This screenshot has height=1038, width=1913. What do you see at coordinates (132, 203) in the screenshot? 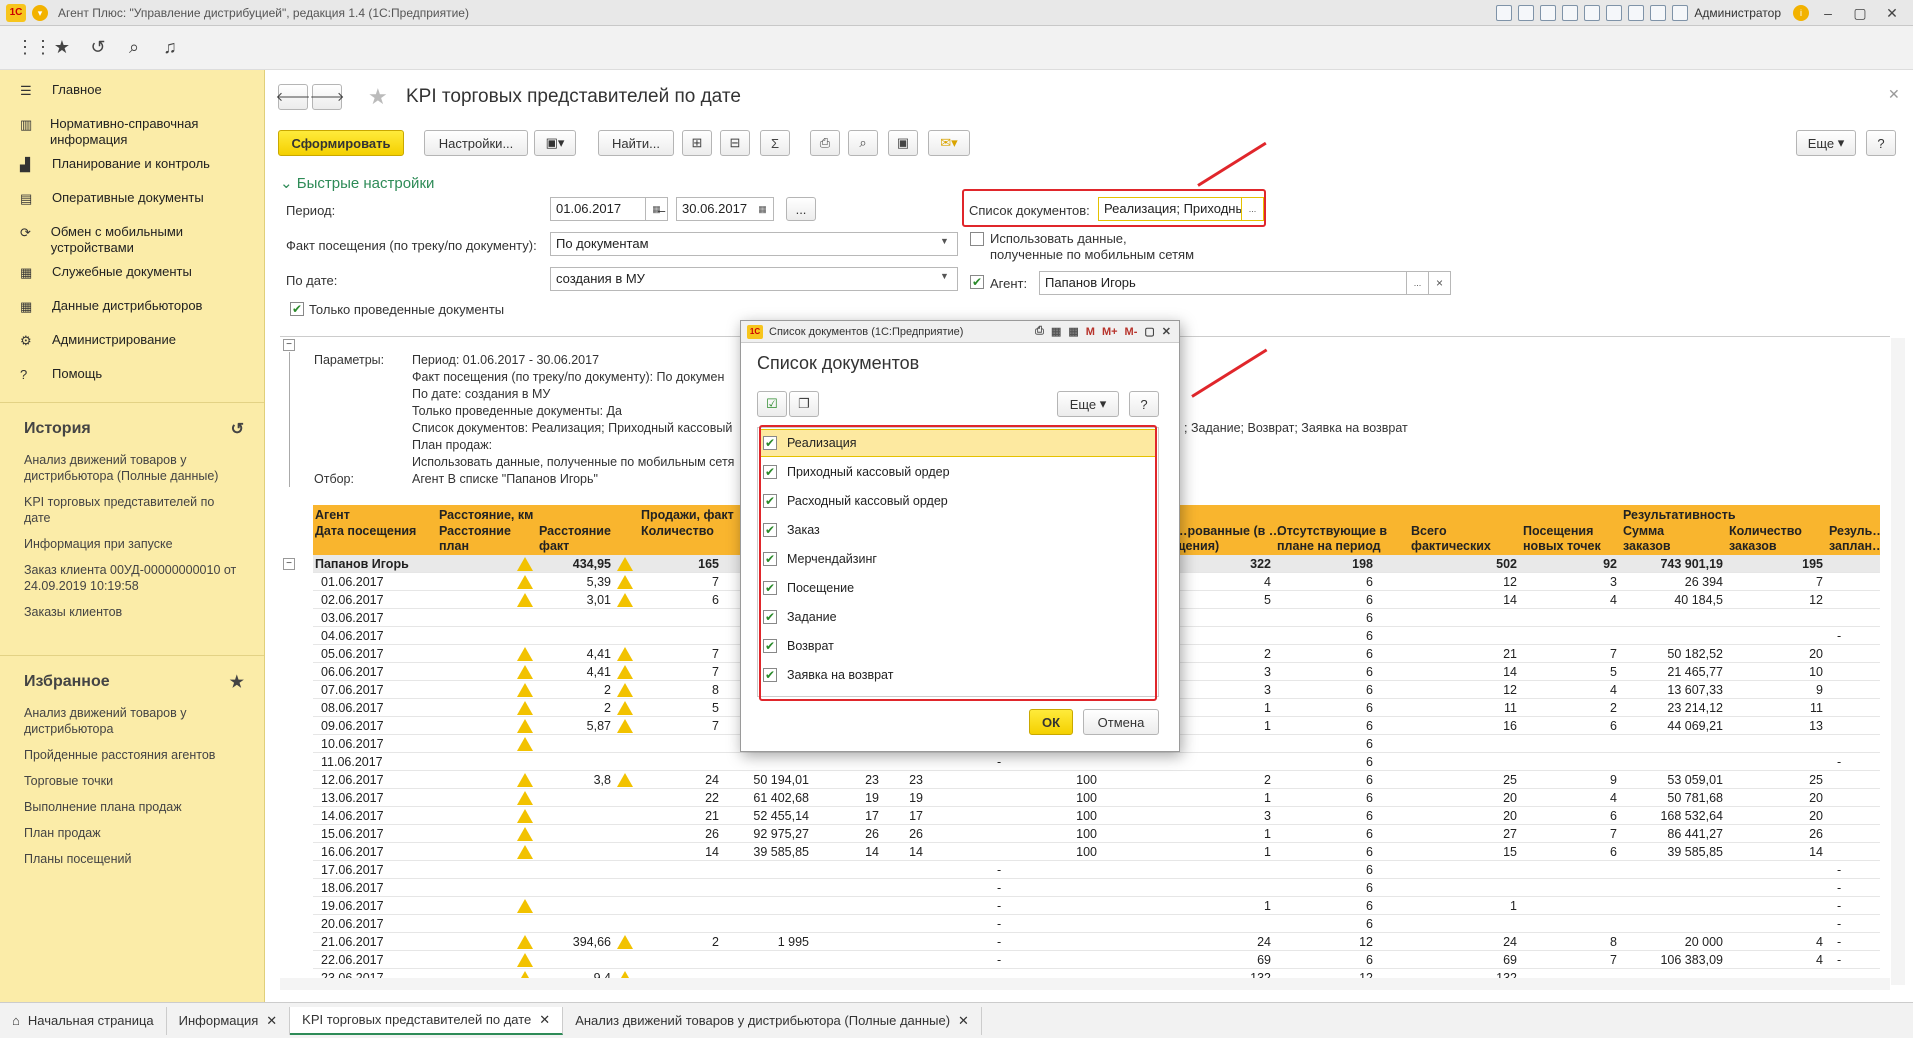
I see `sidebar-item-operational: ▤ Оперативные документы` at bounding box center [132, 203].